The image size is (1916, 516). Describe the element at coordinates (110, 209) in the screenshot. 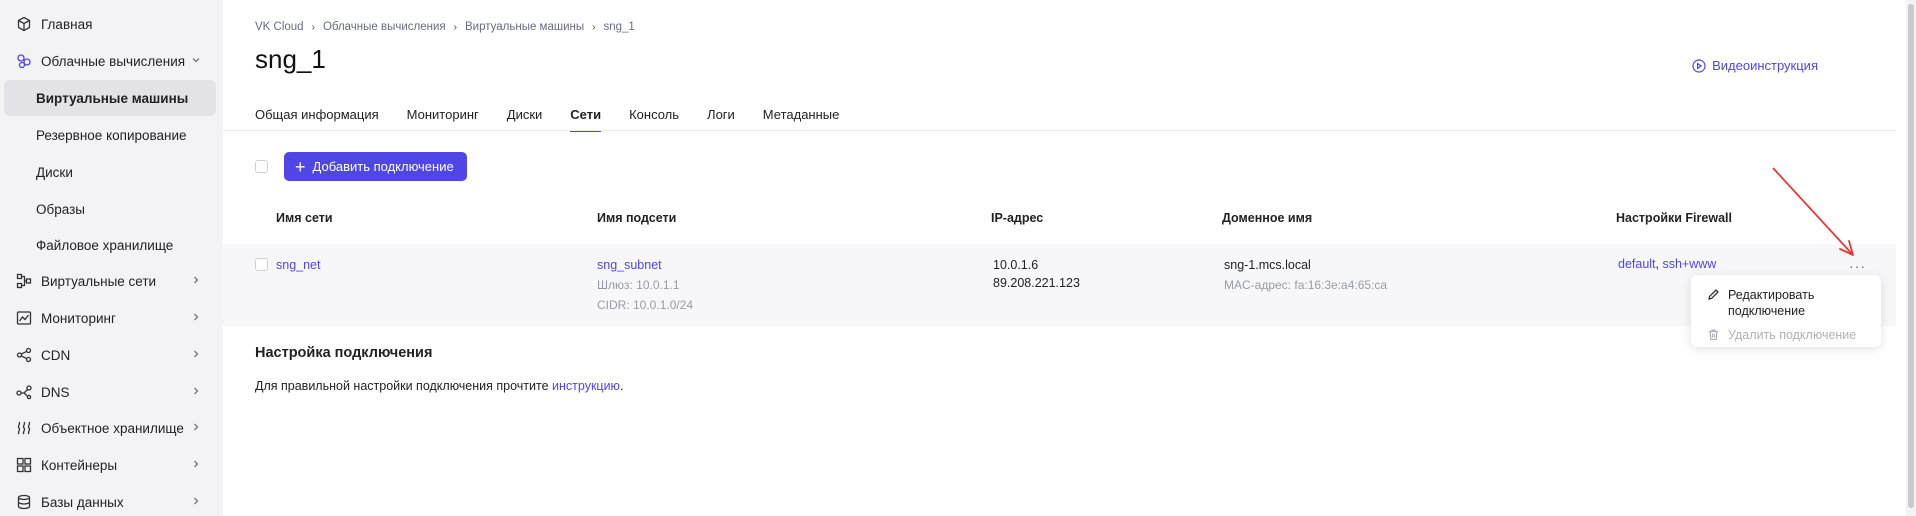

I see `sidebar-item-images: Образы` at that location.